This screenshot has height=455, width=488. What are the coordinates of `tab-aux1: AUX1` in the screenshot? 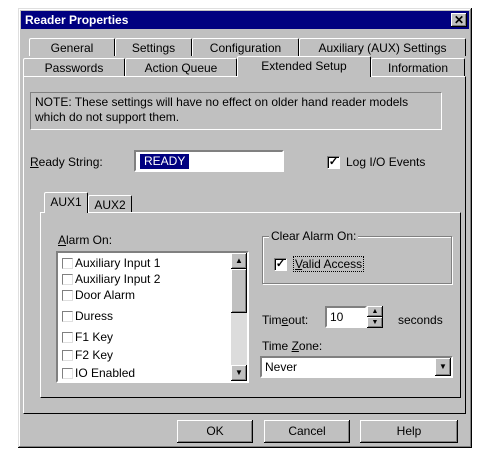 It's located at (66, 202).